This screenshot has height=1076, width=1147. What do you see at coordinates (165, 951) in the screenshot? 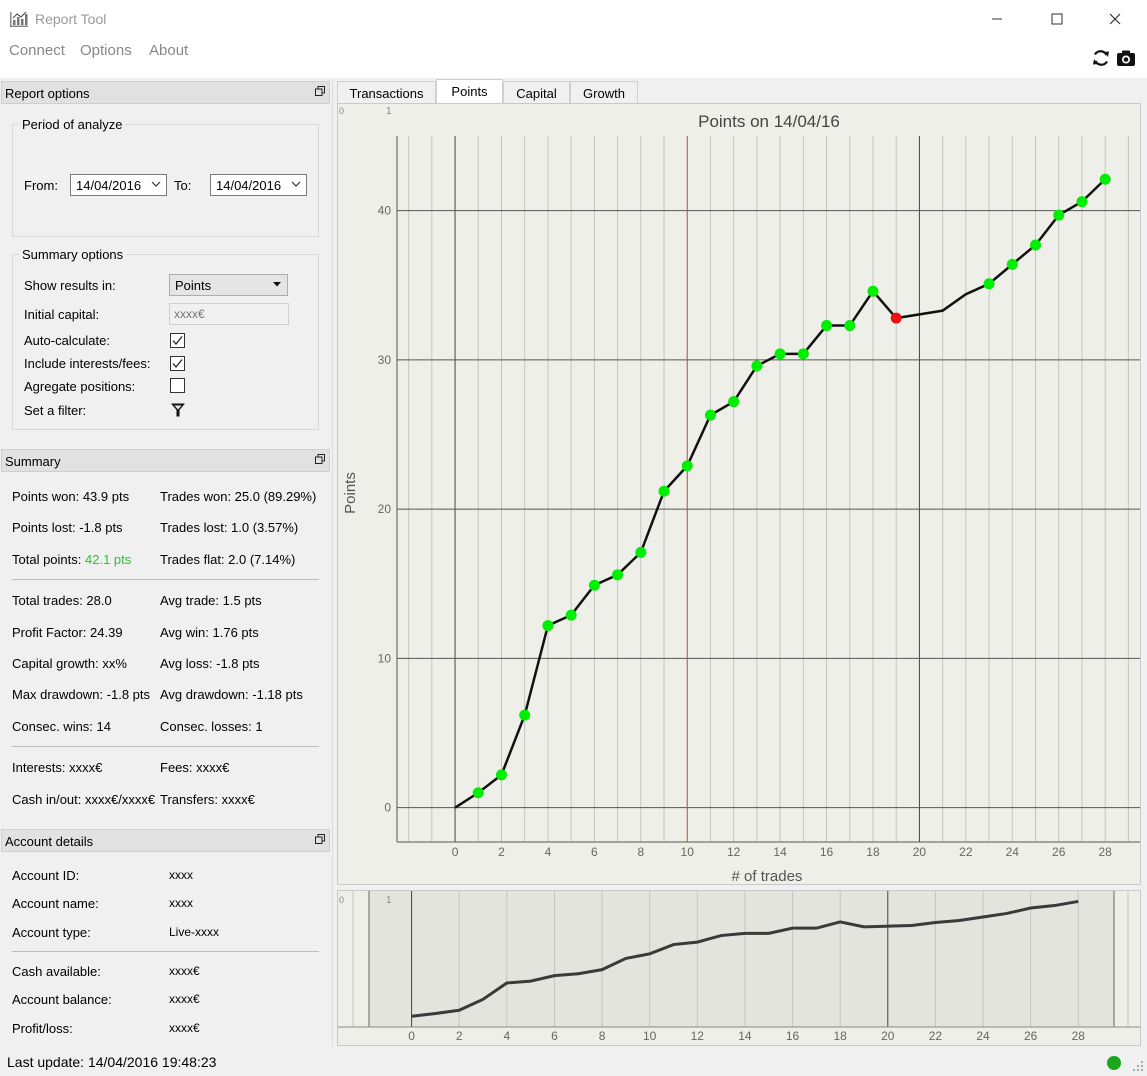
I see `divider` at bounding box center [165, 951].